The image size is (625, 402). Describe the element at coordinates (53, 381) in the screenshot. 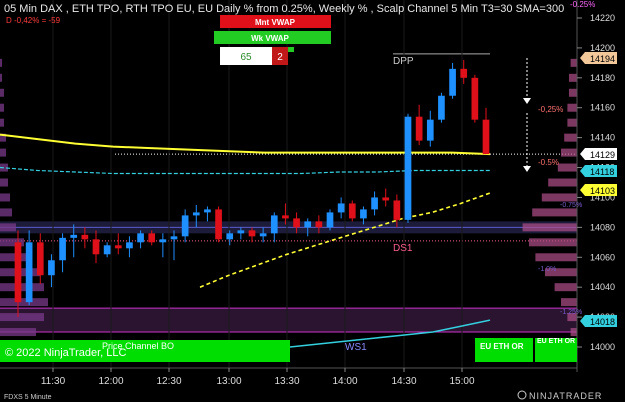

I see `x-tick-label: 11:30` at that location.